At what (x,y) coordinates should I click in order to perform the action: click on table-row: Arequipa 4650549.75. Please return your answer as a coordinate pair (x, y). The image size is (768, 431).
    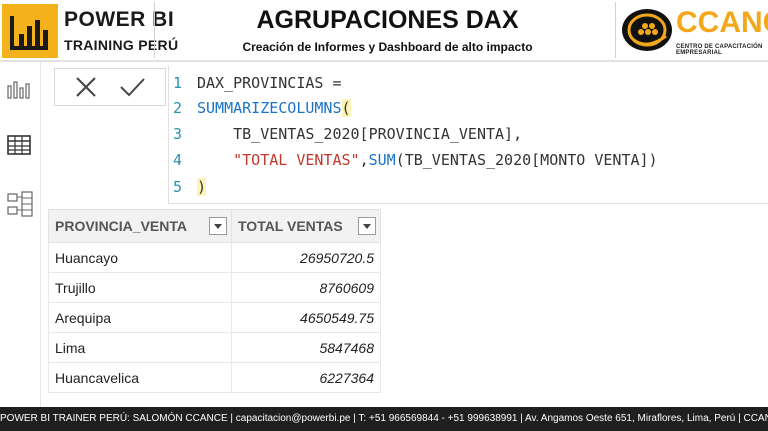
    Looking at the image, I should click on (214, 317).